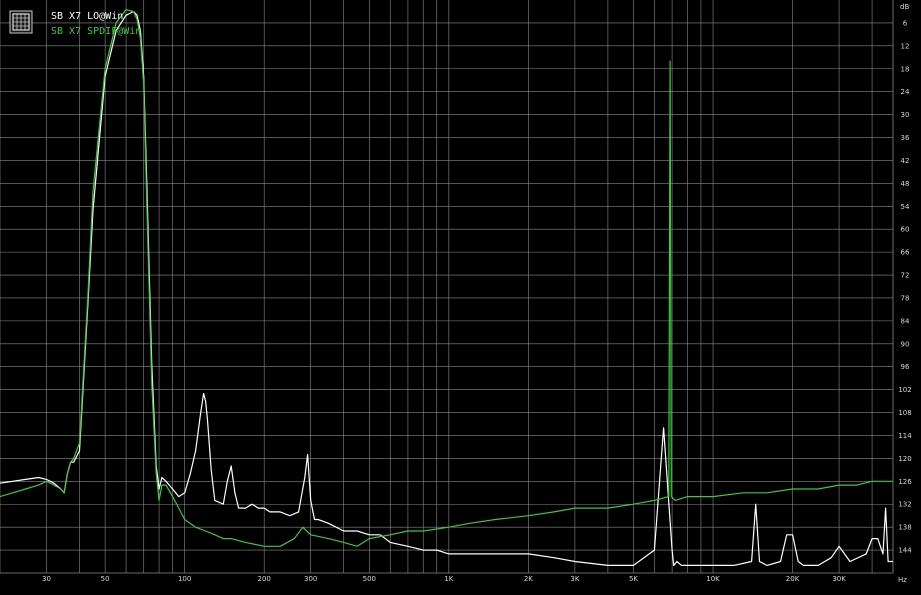 The width and height of the screenshot is (921, 595). What do you see at coordinates (905, 207) in the screenshot?
I see `y-tick-label: 54` at bounding box center [905, 207].